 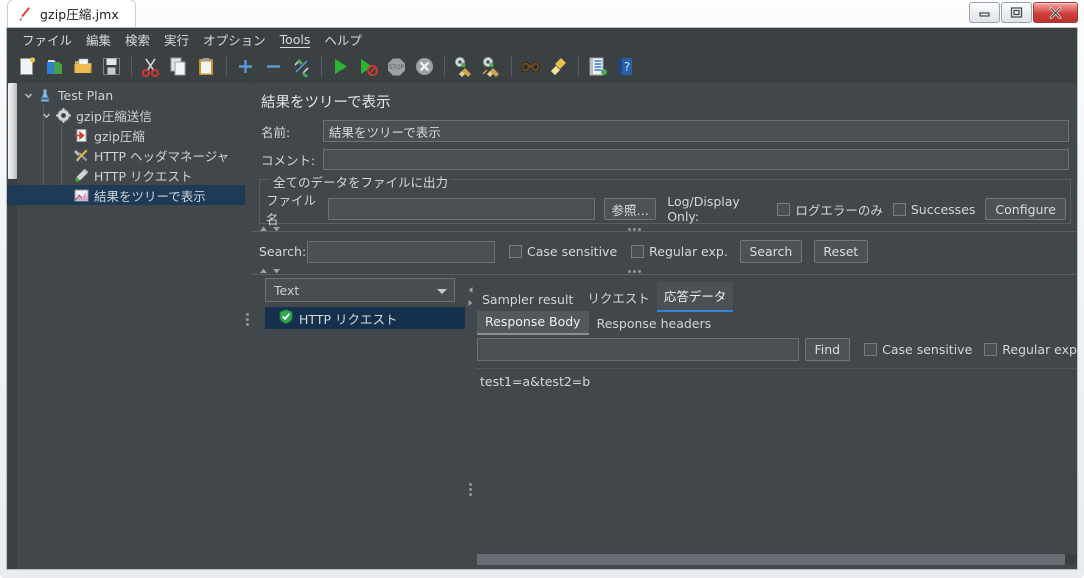 I want to click on search-reset-icon, so click(x=558, y=66).